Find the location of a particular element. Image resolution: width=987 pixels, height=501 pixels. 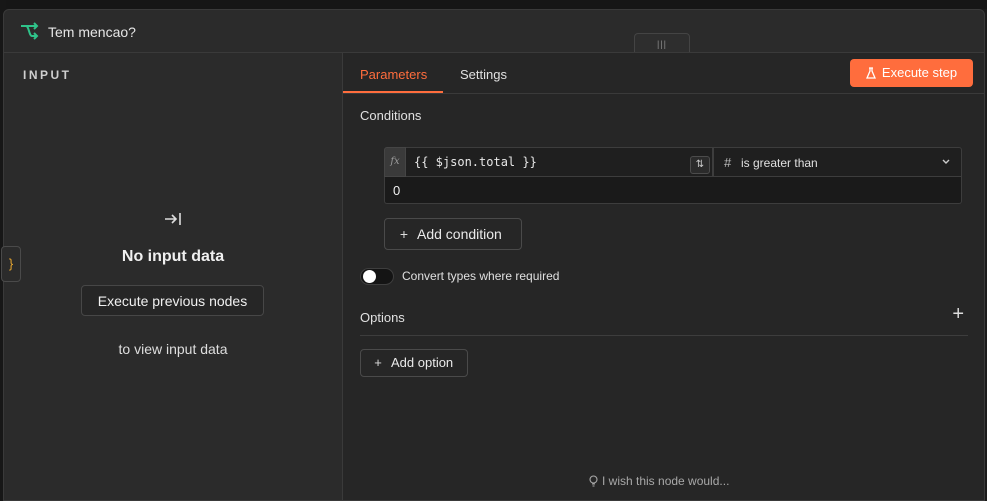

options-plus-icon: + is located at coordinates (958, 314).